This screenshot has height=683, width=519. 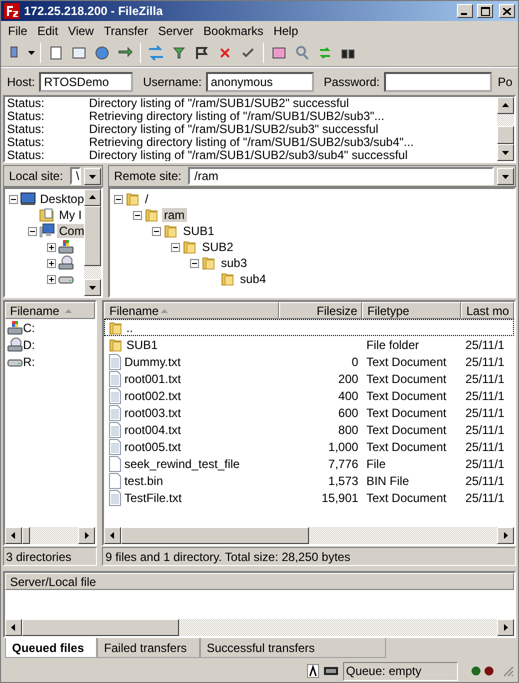 What do you see at coordinates (26, 116) in the screenshot?
I see `log-label: Status:` at bounding box center [26, 116].